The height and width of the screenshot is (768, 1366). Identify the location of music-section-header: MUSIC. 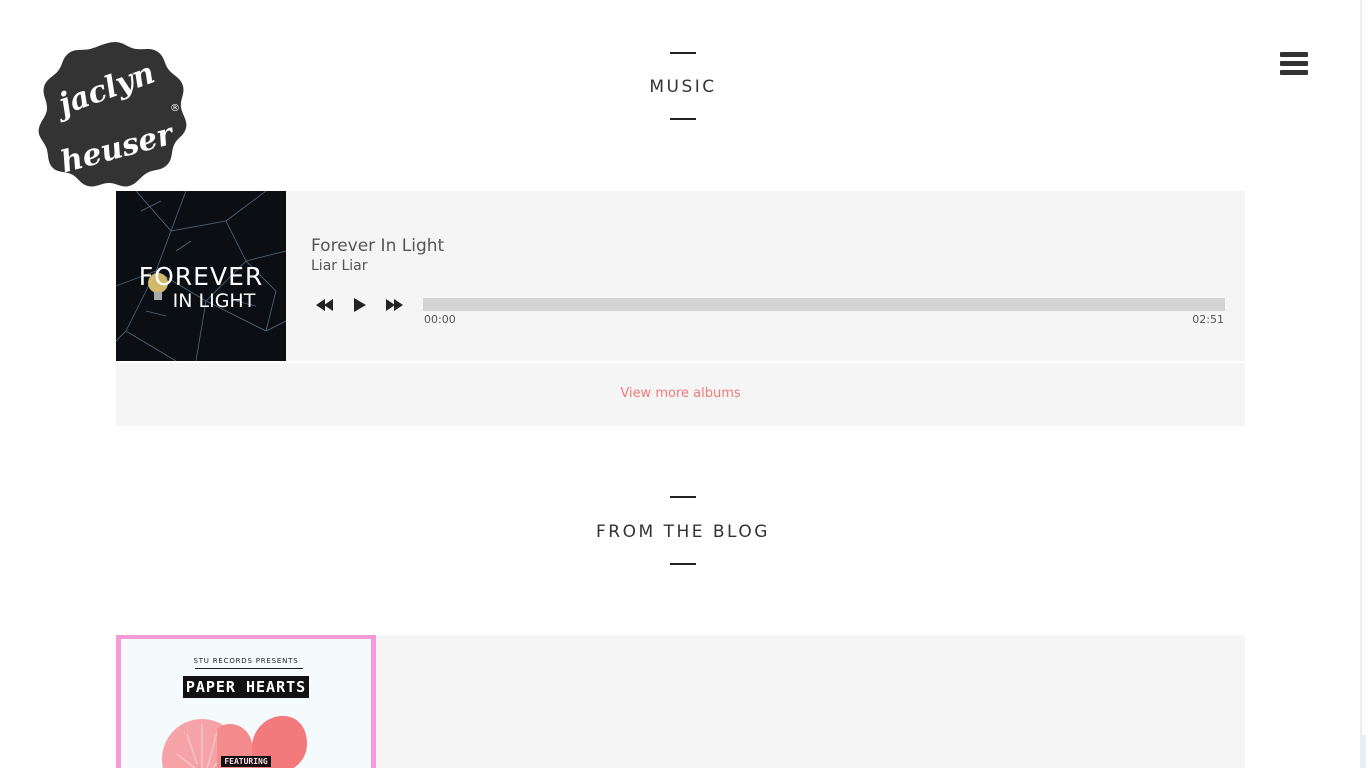
(683, 86).